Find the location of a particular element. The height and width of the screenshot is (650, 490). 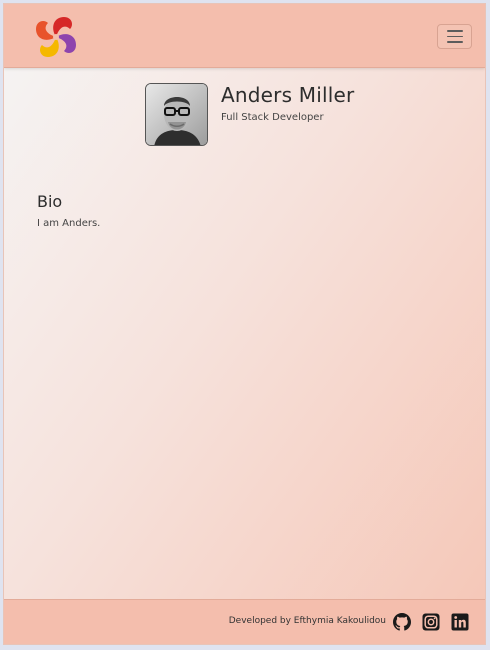

hamburger-menu-button is located at coordinates (454, 36).